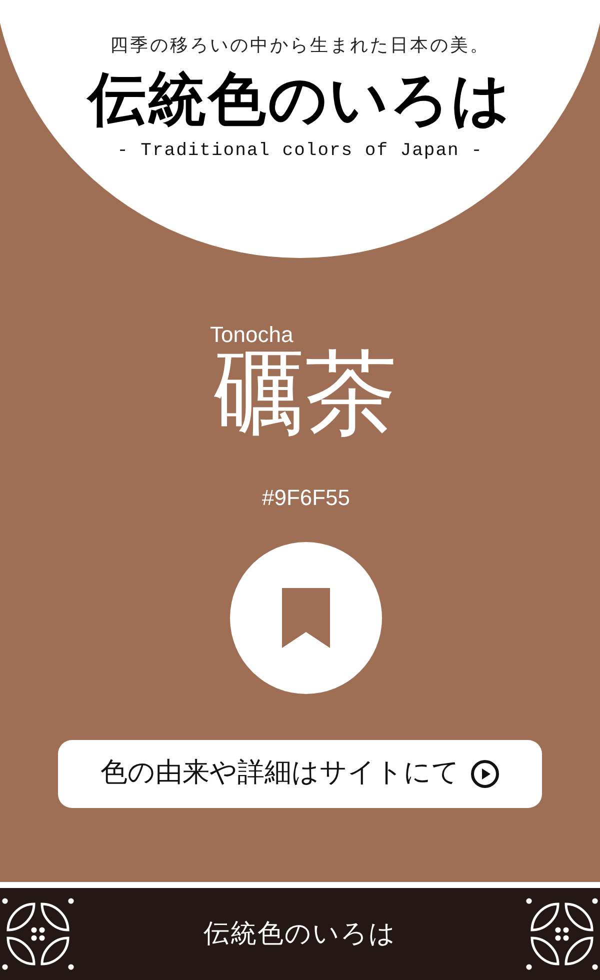 Image resolution: width=600 pixels, height=980 pixels. Describe the element at coordinates (306, 498) in the screenshot. I see `color-hex-code: #9F6F55` at that location.